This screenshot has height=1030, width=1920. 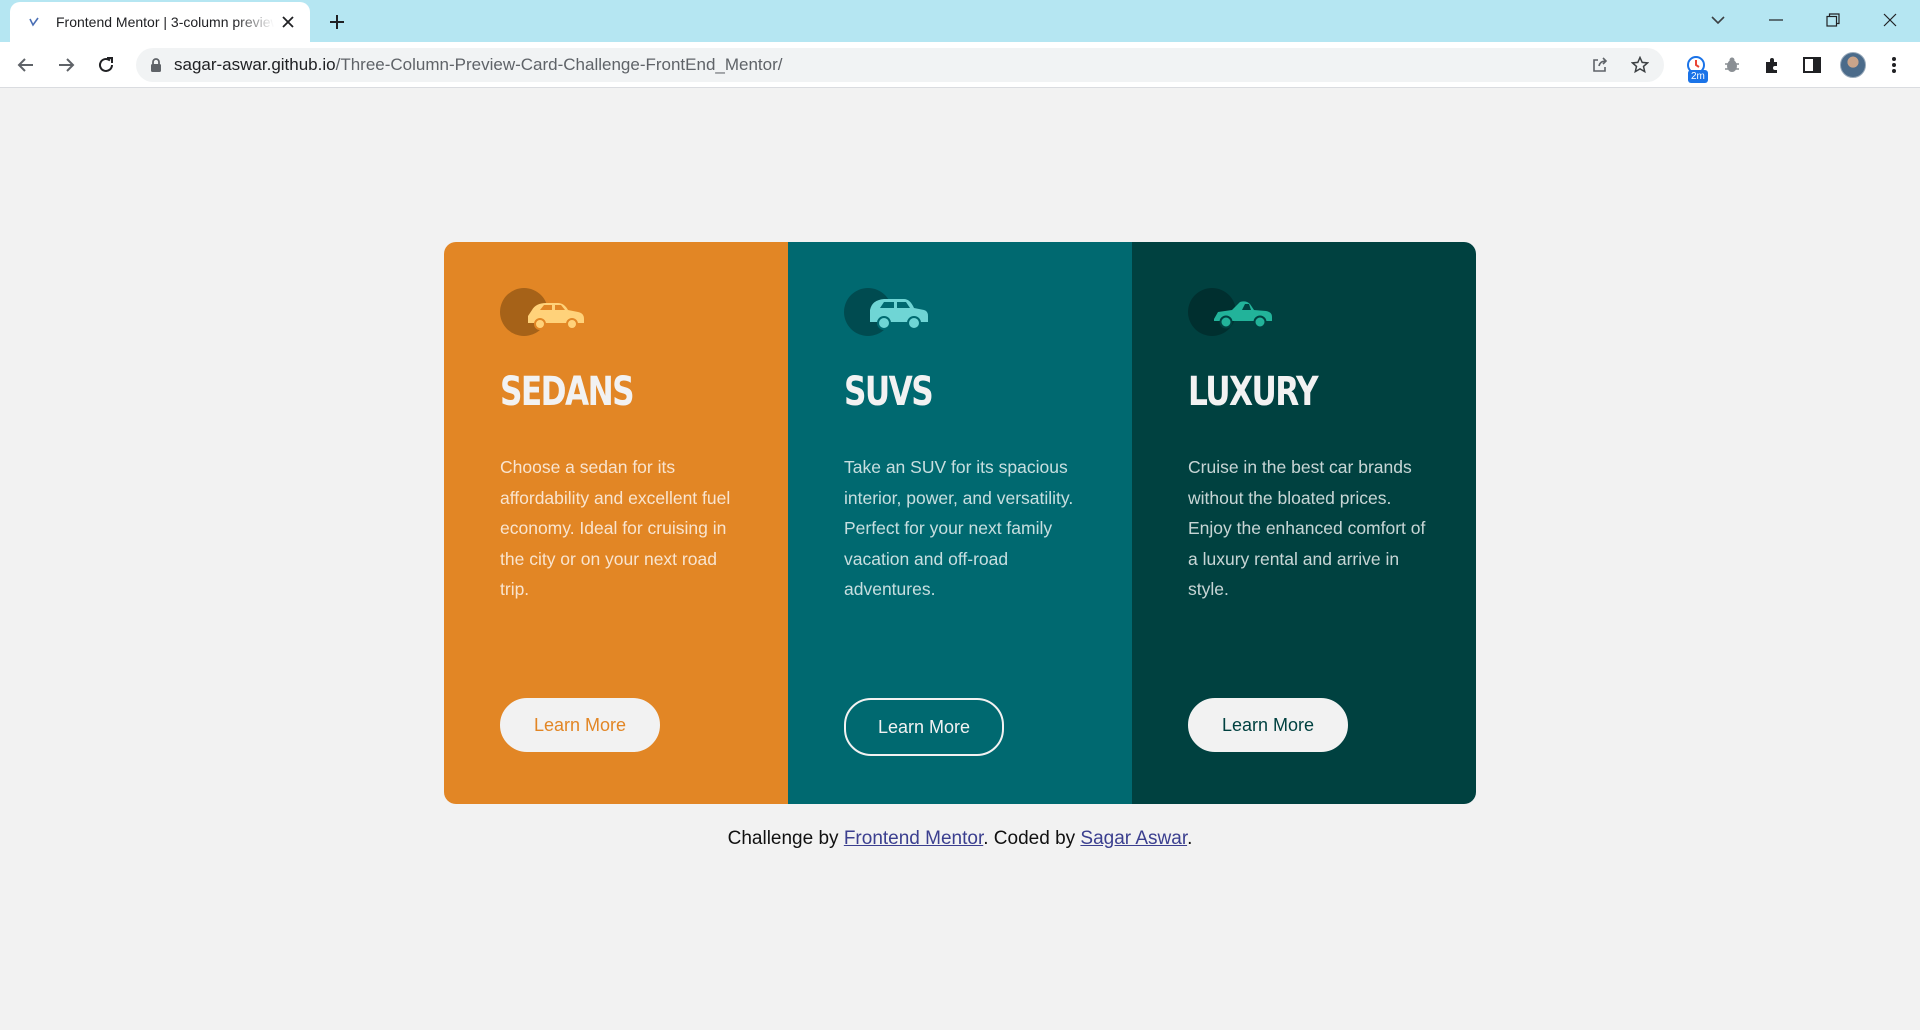 What do you see at coordinates (1718, 20) in the screenshot?
I see `tab-search-icon` at bounding box center [1718, 20].